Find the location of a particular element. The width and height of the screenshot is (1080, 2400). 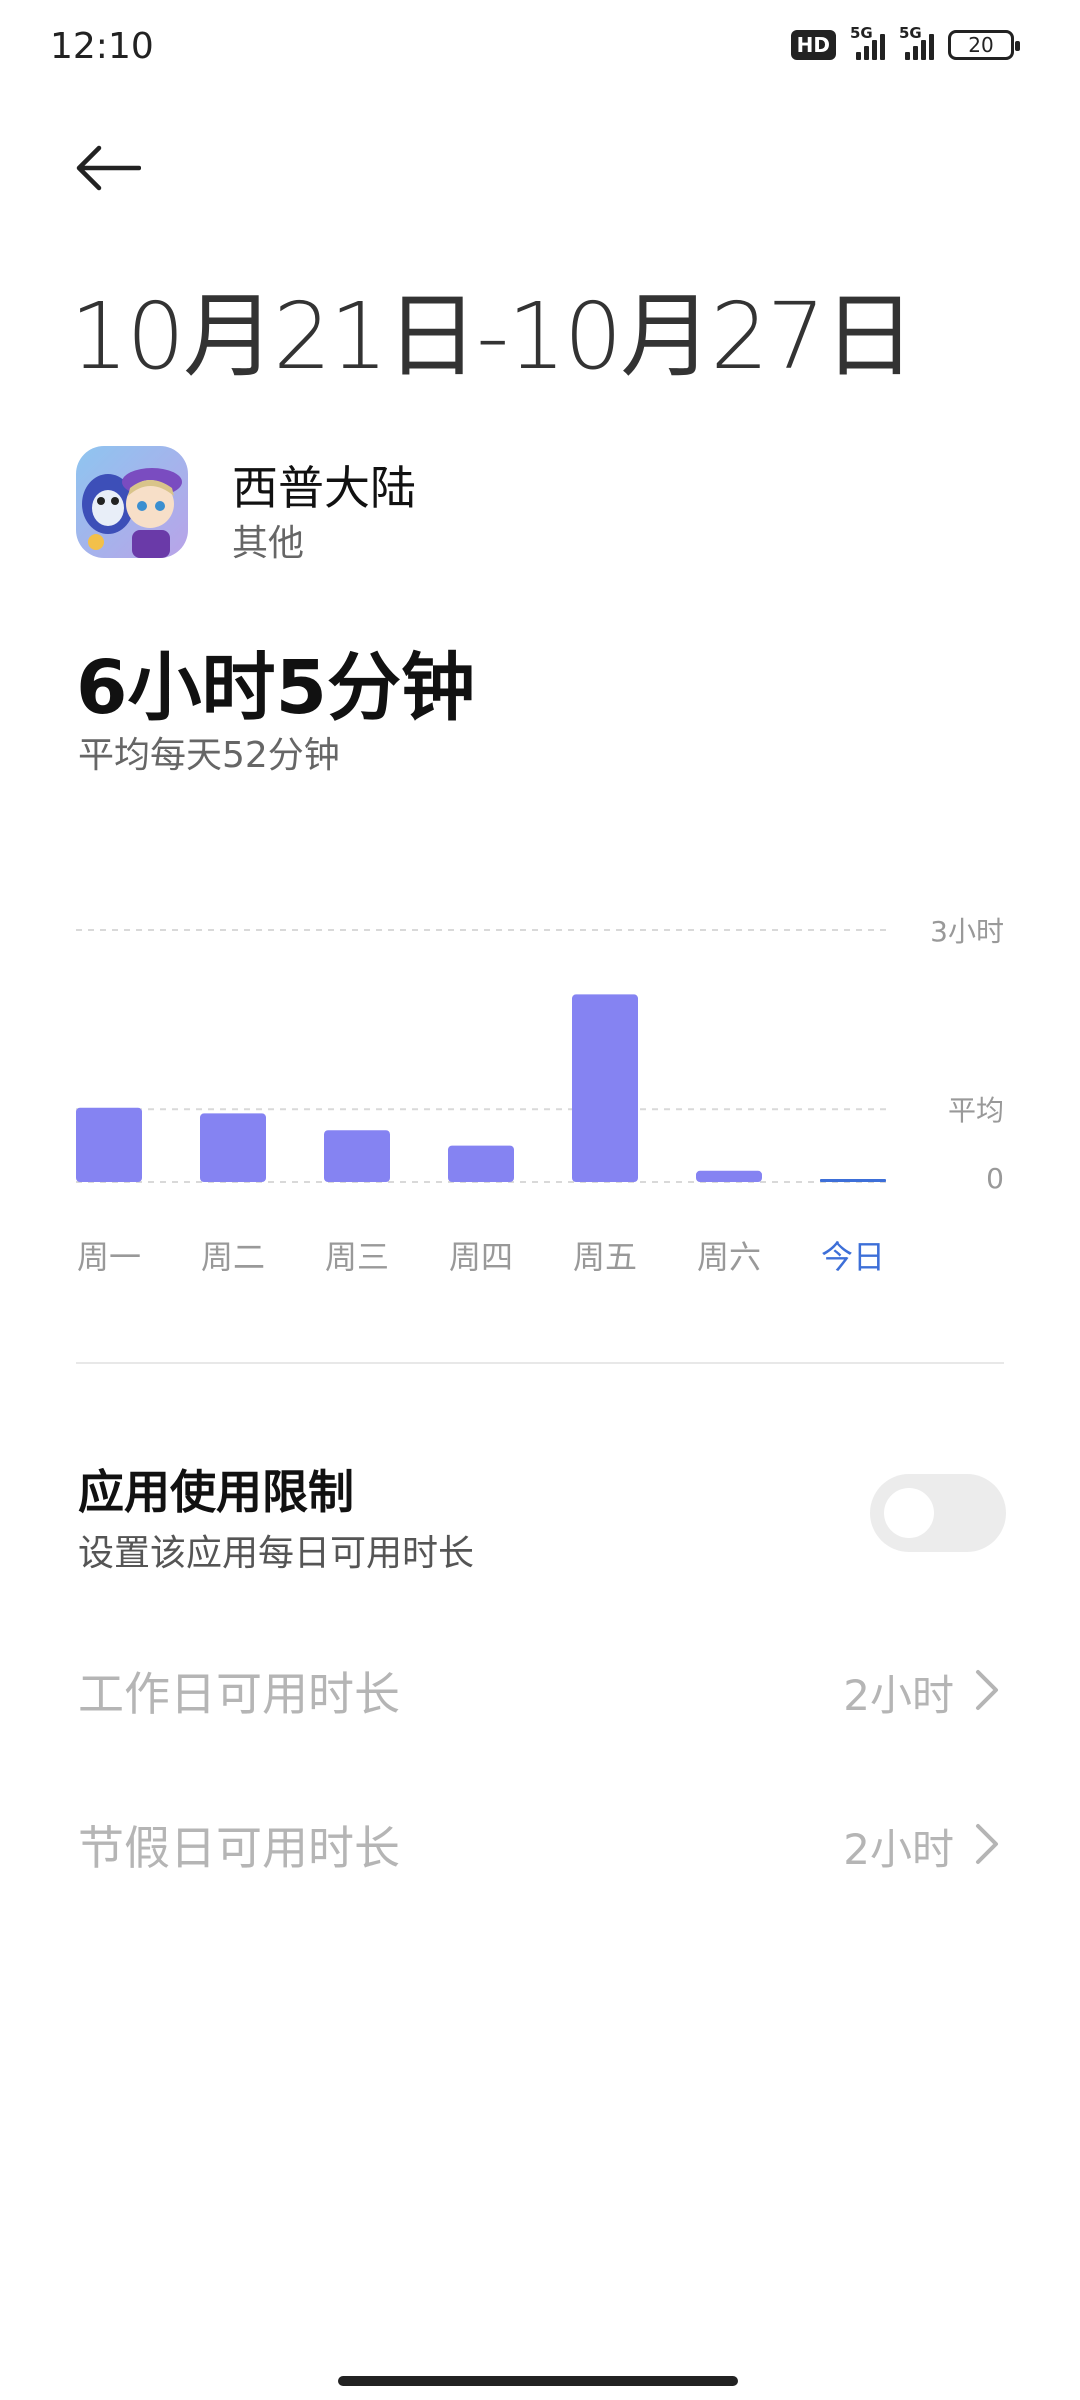

x-tick-label-1: 周二 is located at coordinates (232, 1257).